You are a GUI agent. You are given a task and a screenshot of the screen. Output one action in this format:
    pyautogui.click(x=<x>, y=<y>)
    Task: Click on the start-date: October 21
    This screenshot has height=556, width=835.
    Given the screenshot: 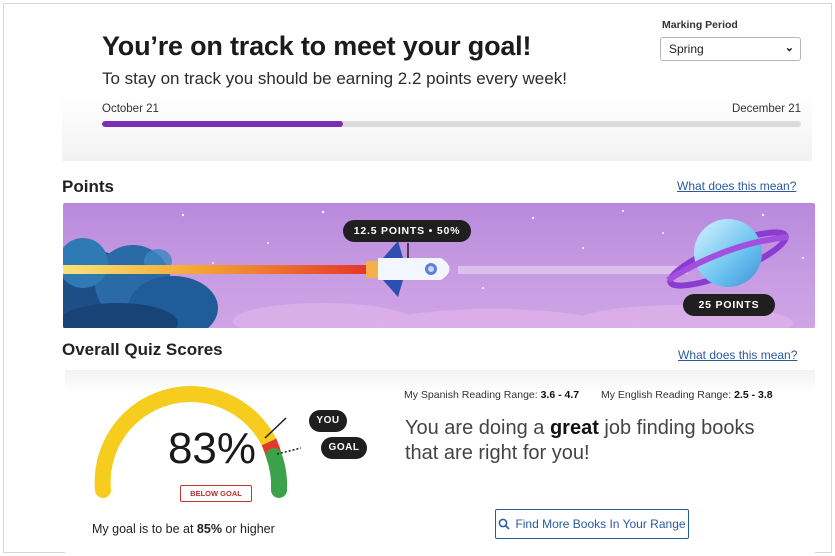 What is the action you would take?
    pyautogui.click(x=130, y=109)
    